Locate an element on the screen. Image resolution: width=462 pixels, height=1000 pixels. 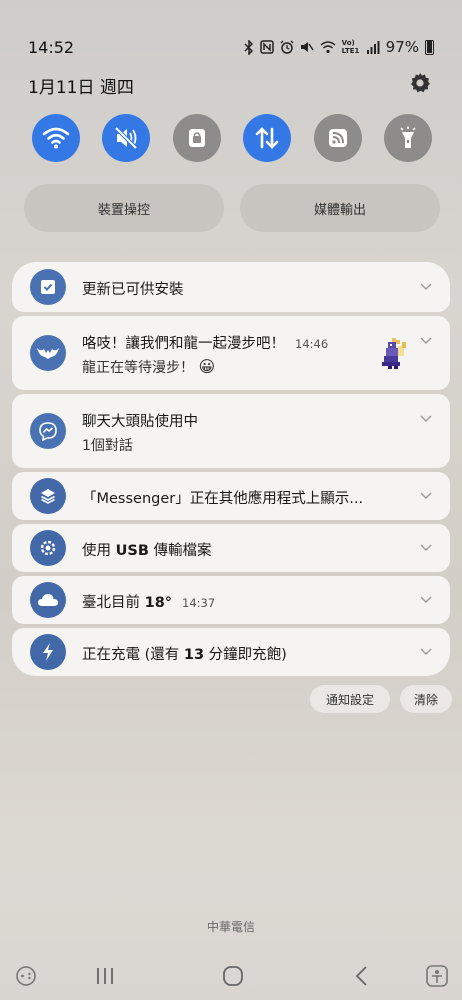
carrier-label: 中華電信 is located at coordinates (230, 927).